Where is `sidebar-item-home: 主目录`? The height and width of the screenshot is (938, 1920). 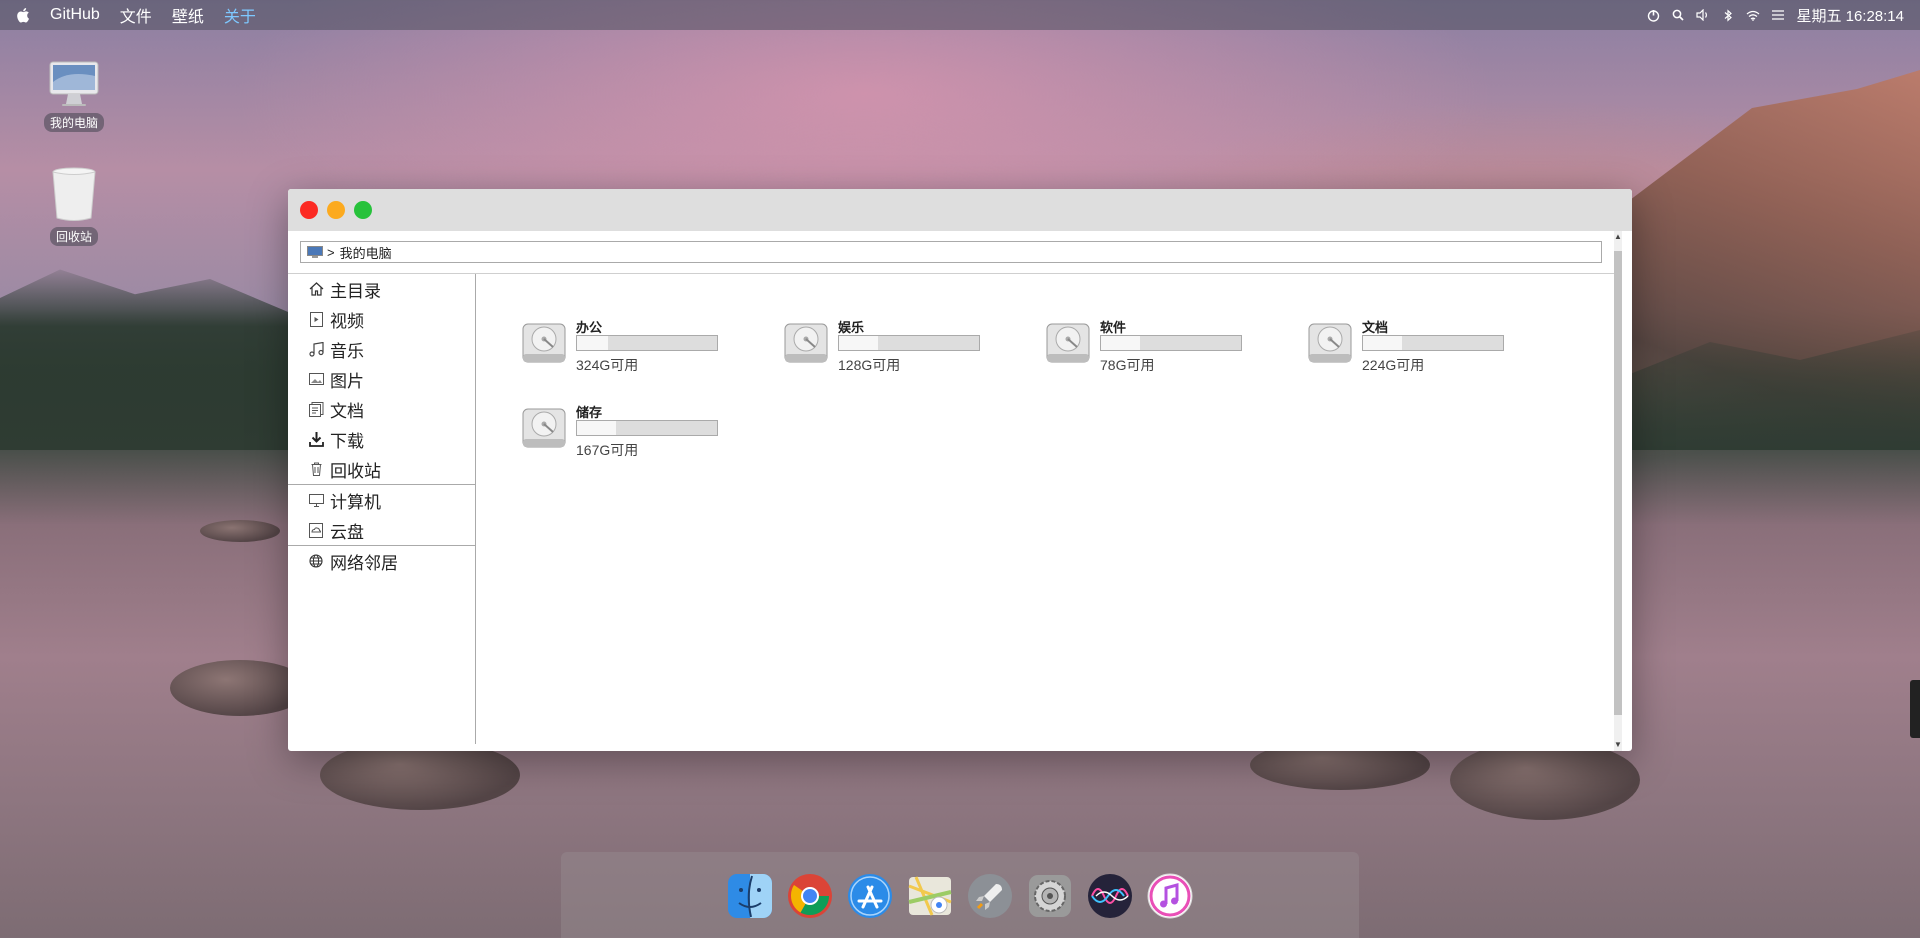 sidebar-item-home: 主目录 is located at coordinates (381, 289).